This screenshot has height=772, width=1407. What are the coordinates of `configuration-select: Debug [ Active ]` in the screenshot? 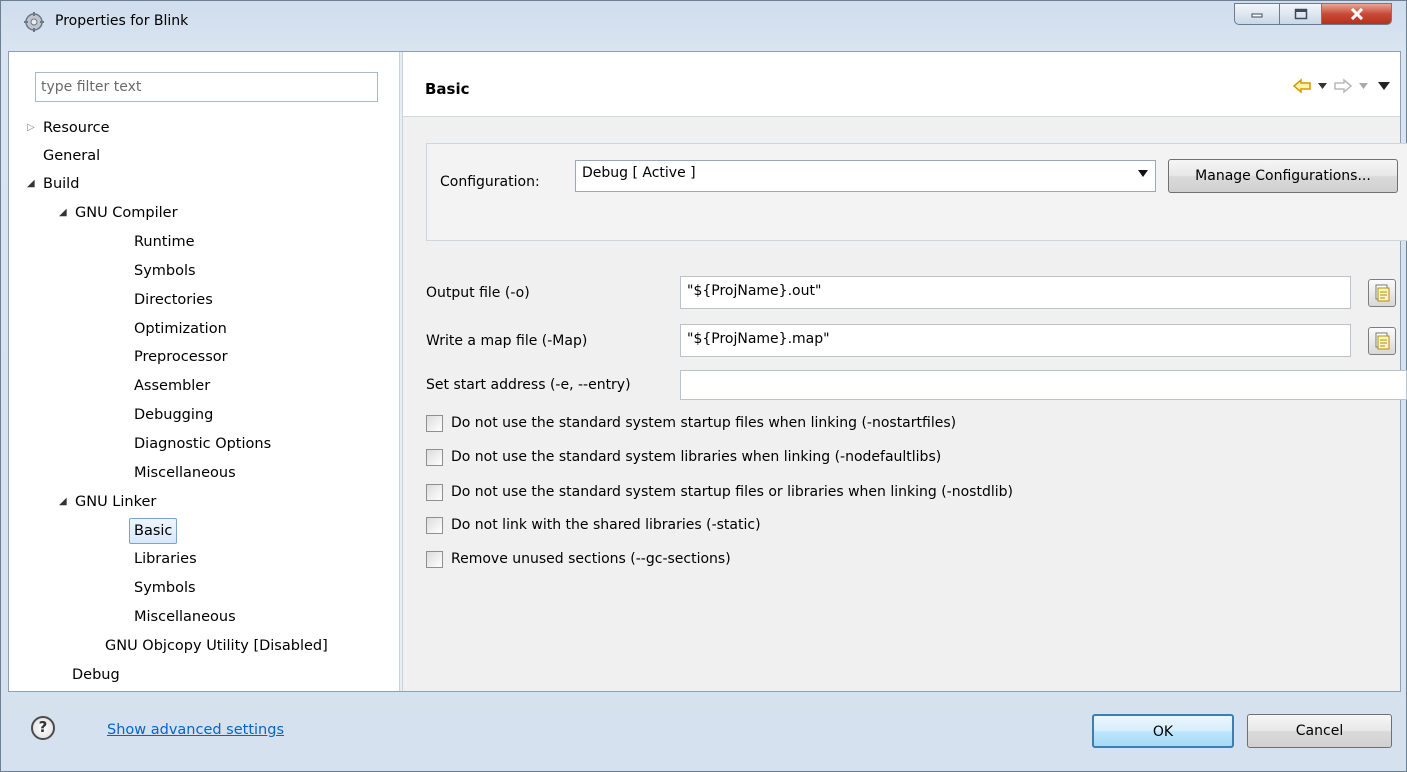 It's located at (865, 176).